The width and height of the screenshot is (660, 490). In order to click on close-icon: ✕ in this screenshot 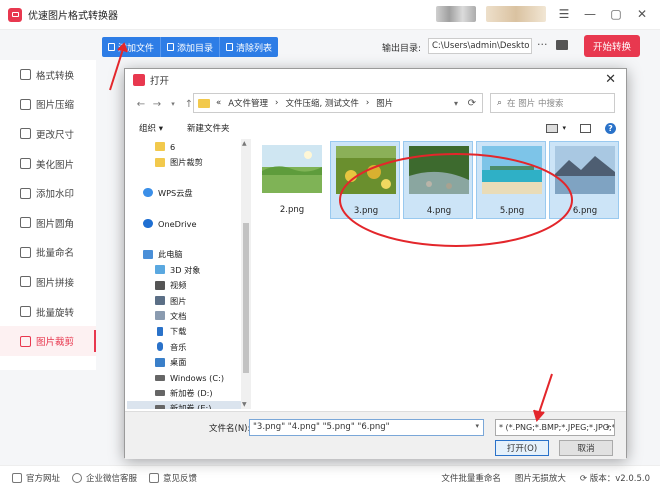, I will do `click(642, 14)`.